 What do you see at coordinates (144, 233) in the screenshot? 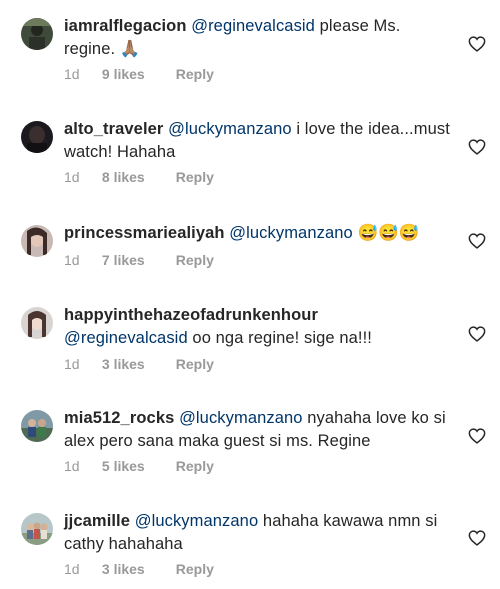
I see `comment-username: princessmariealiyah` at bounding box center [144, 233].